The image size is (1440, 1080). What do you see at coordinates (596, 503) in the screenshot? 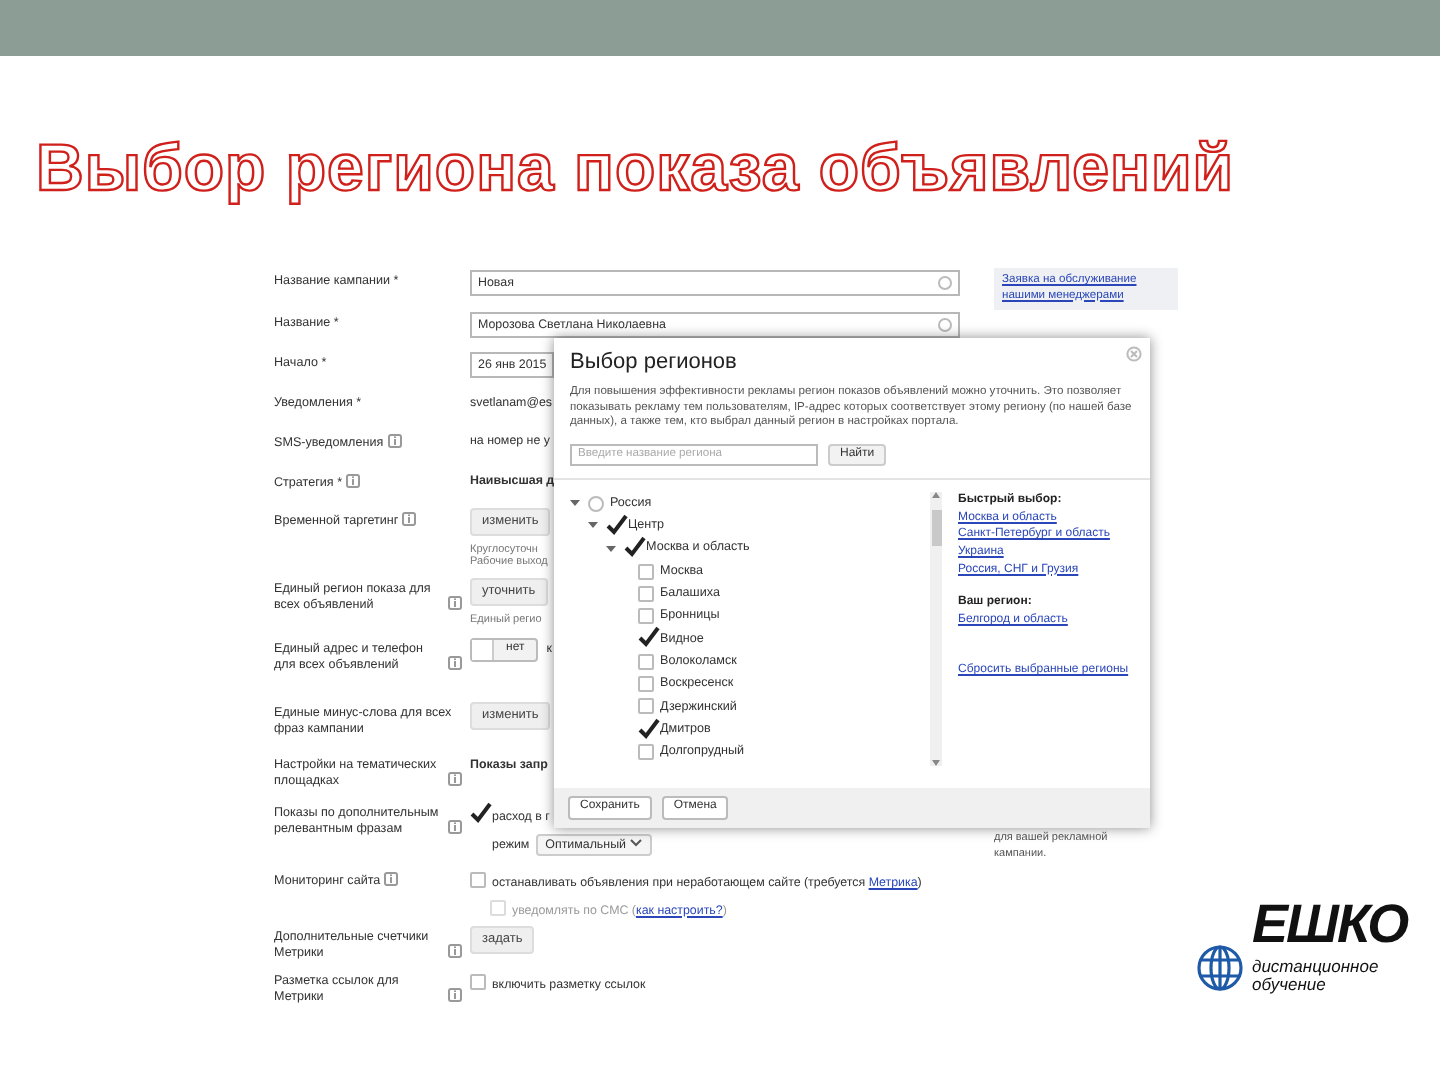
I see `radio-button` at bounding box center [596, 503].